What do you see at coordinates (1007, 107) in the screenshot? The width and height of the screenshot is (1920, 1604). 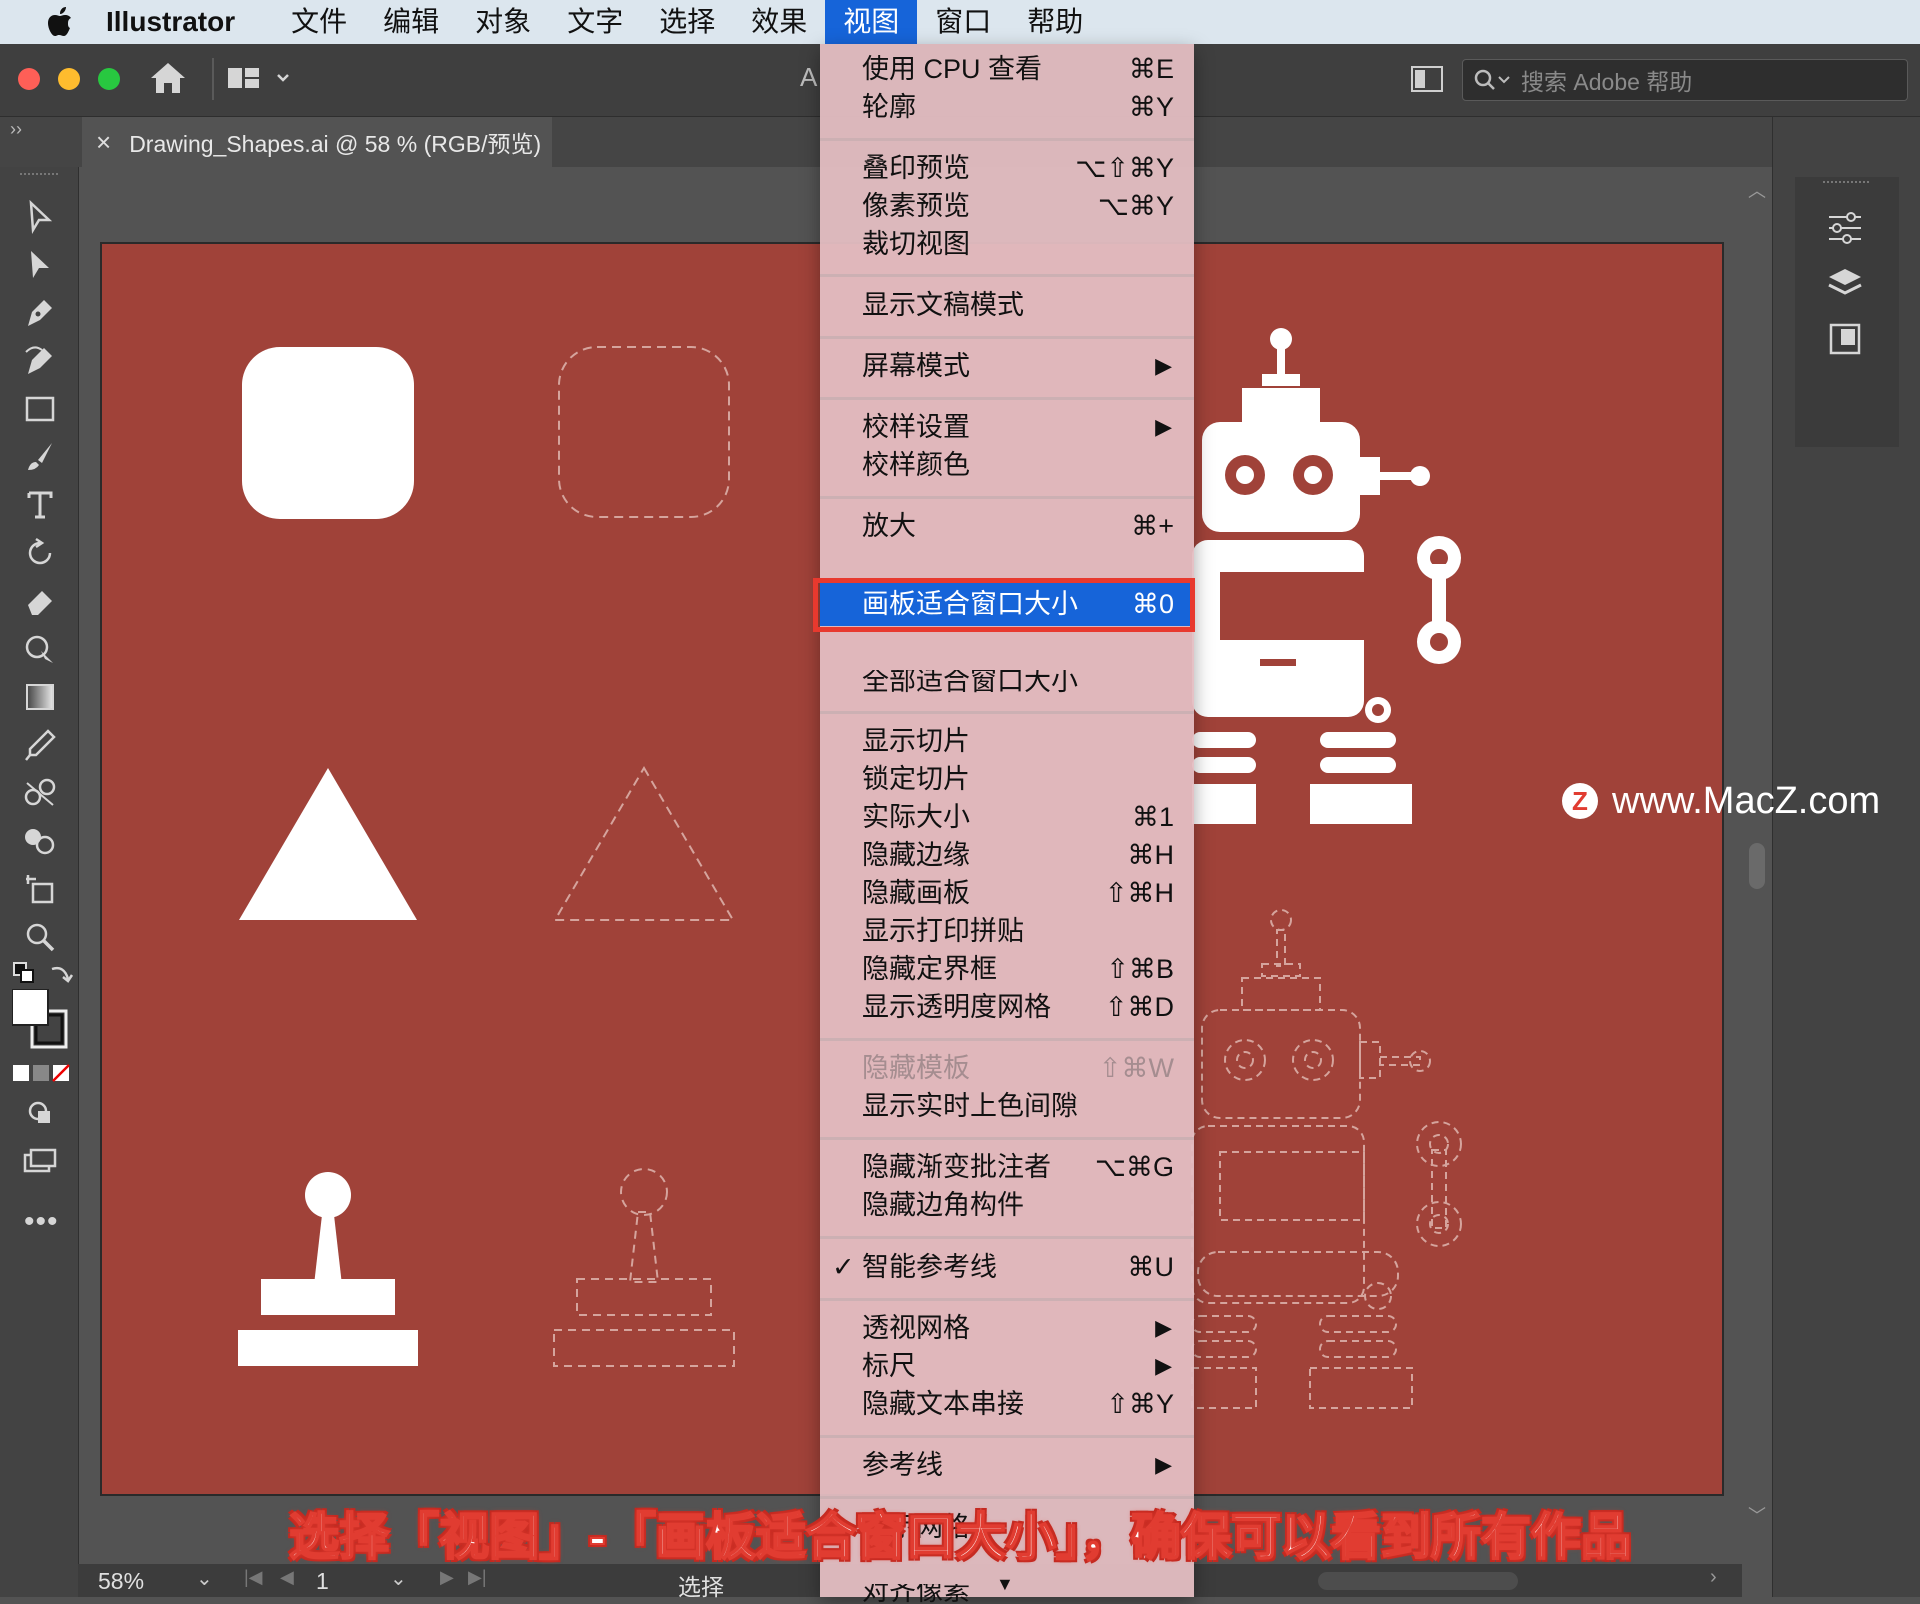 I see `menu-item-outline: 轮廓 ⌘Y` at bounding box center [1007, 107].